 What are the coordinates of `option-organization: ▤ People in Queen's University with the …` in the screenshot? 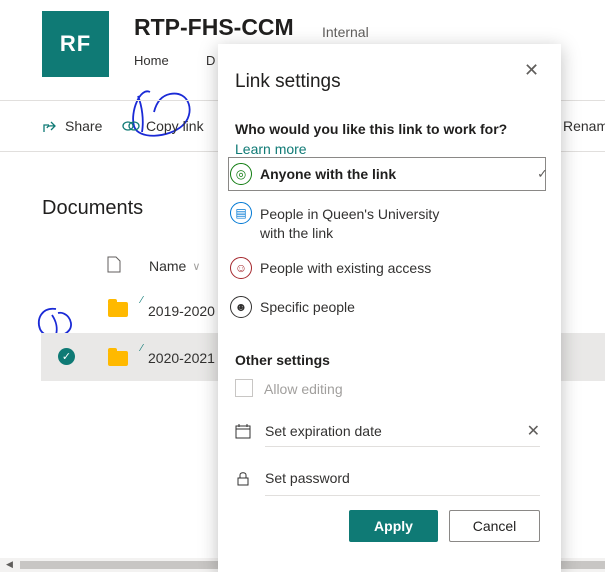 It's located at (389, 222).